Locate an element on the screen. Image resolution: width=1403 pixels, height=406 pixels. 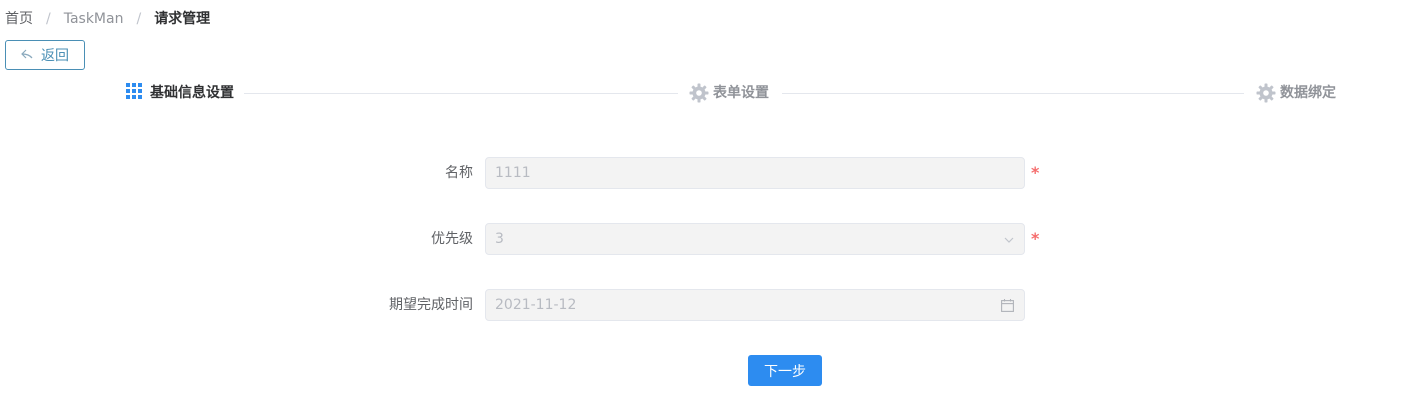
chevron-down-icon is located at coordinates (1009, 239).